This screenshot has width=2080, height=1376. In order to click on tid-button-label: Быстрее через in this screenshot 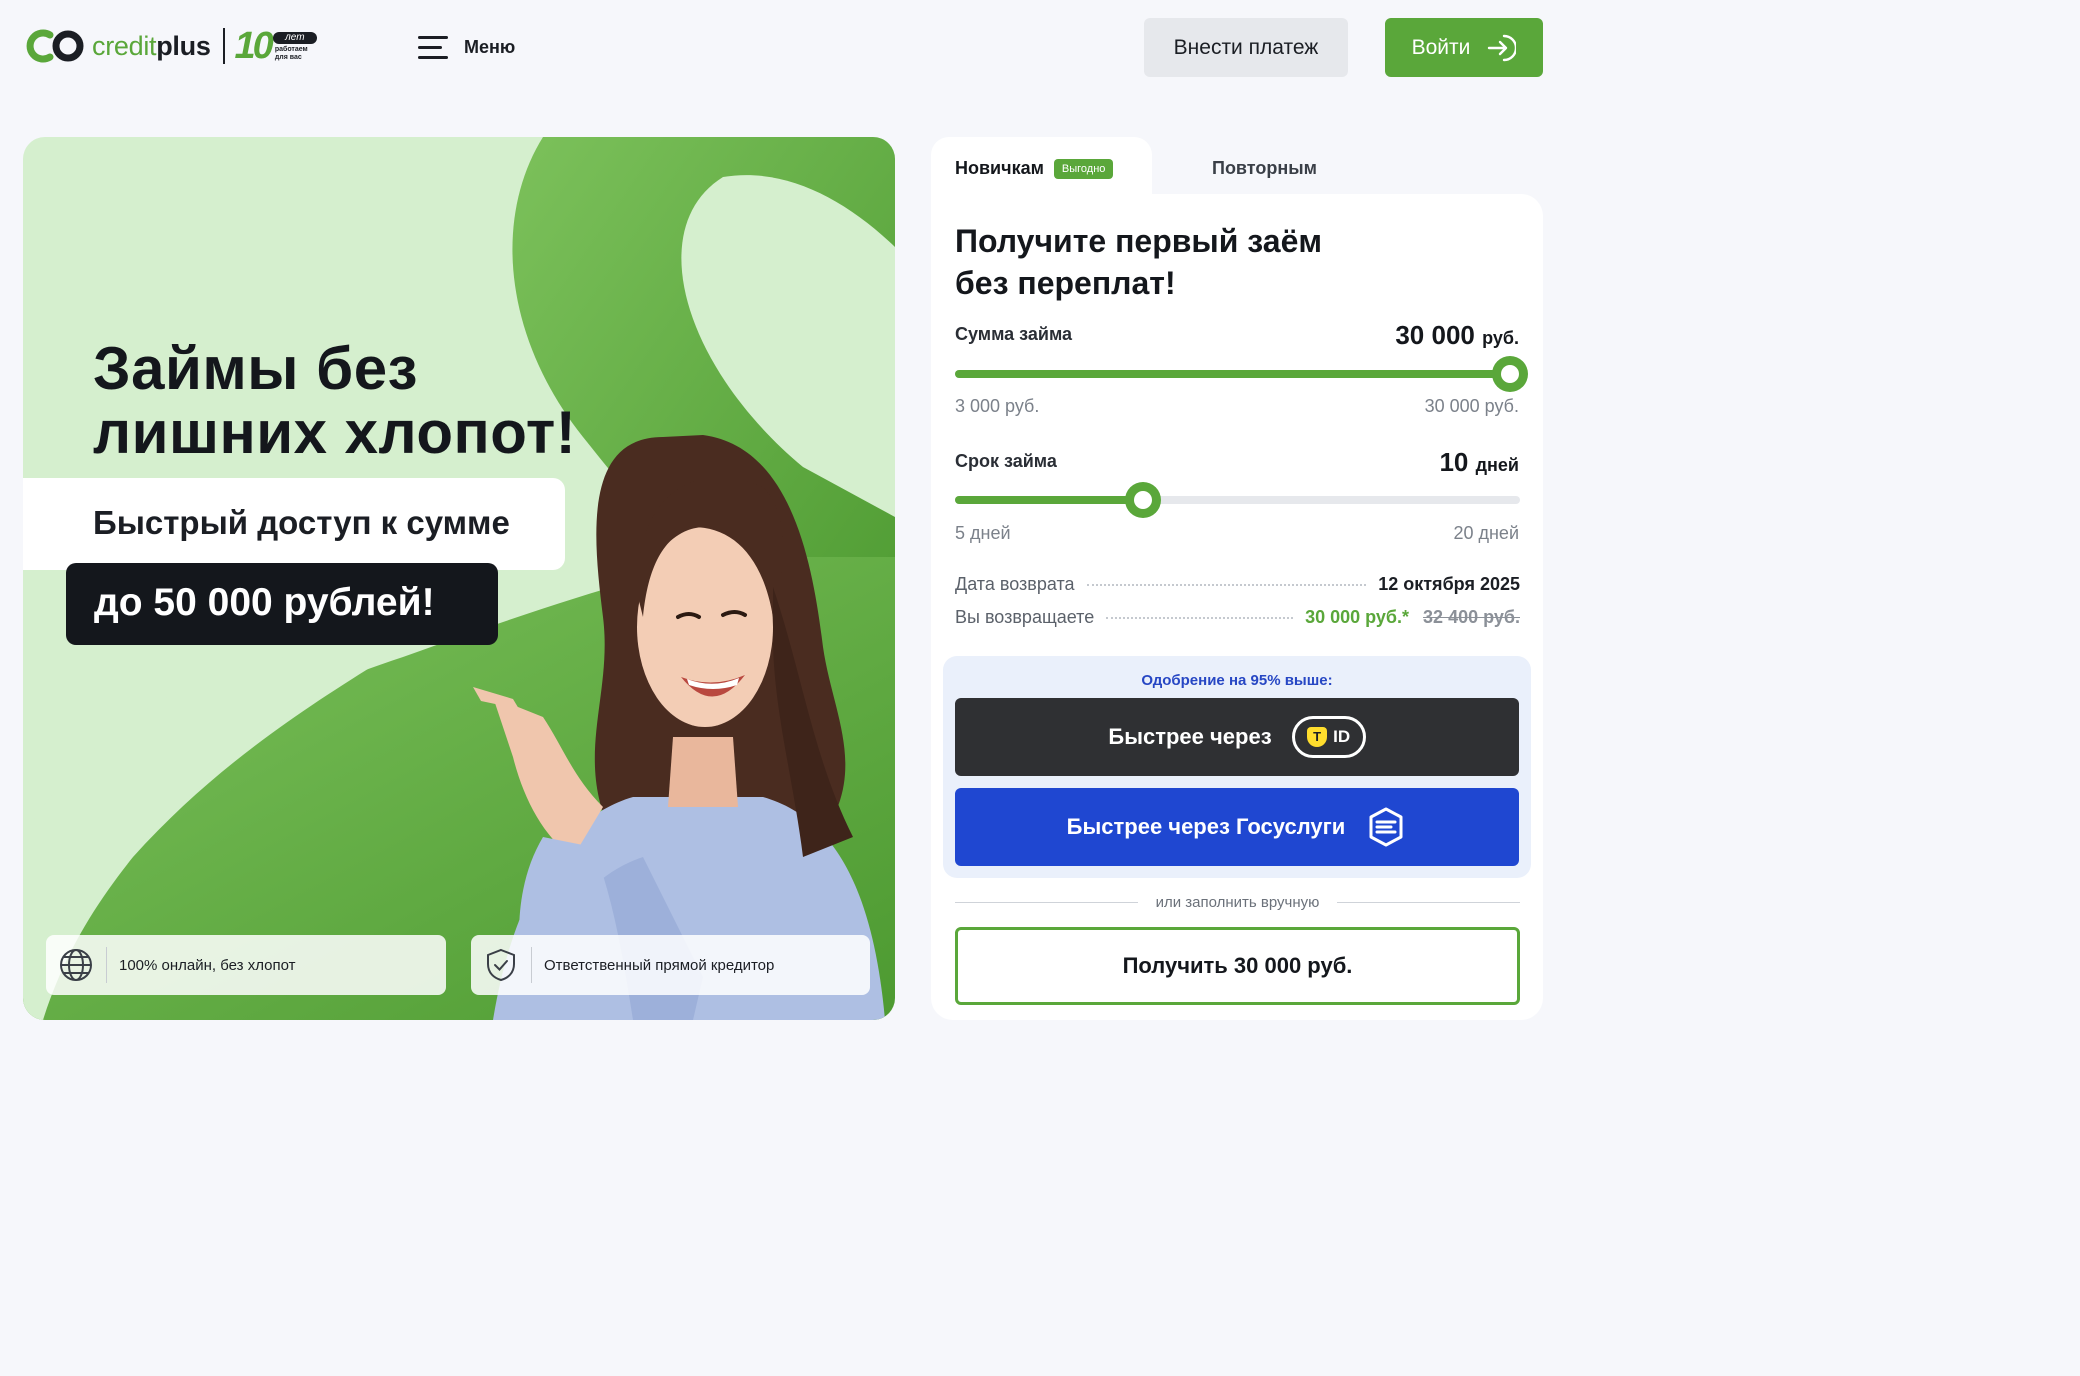, I will do `click(1190, 736)`.